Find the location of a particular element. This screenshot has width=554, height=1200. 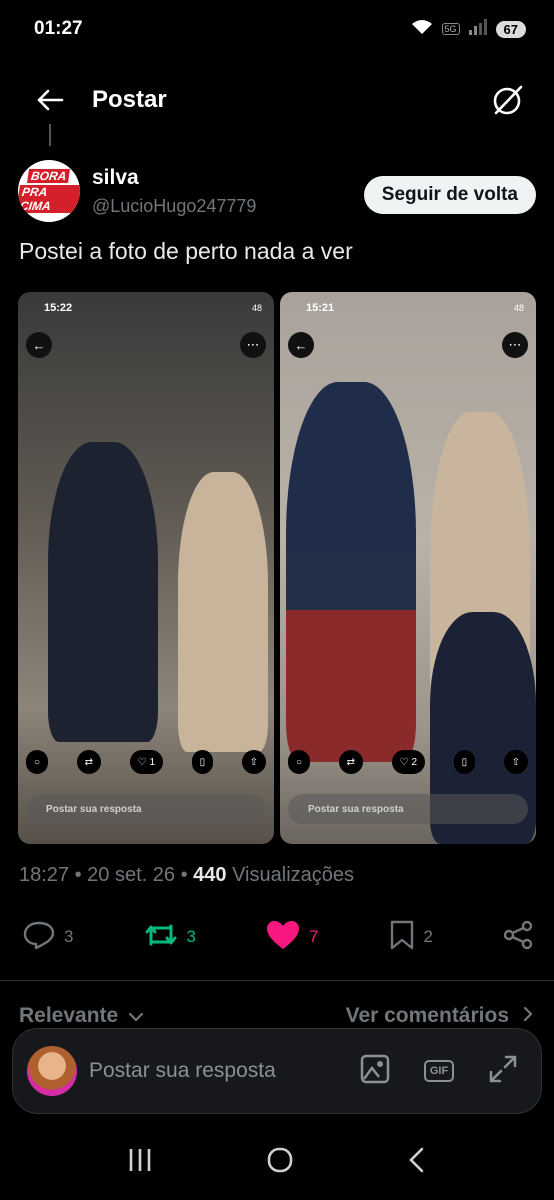

status-time: 01:27 is located at coordinates (58, 28).